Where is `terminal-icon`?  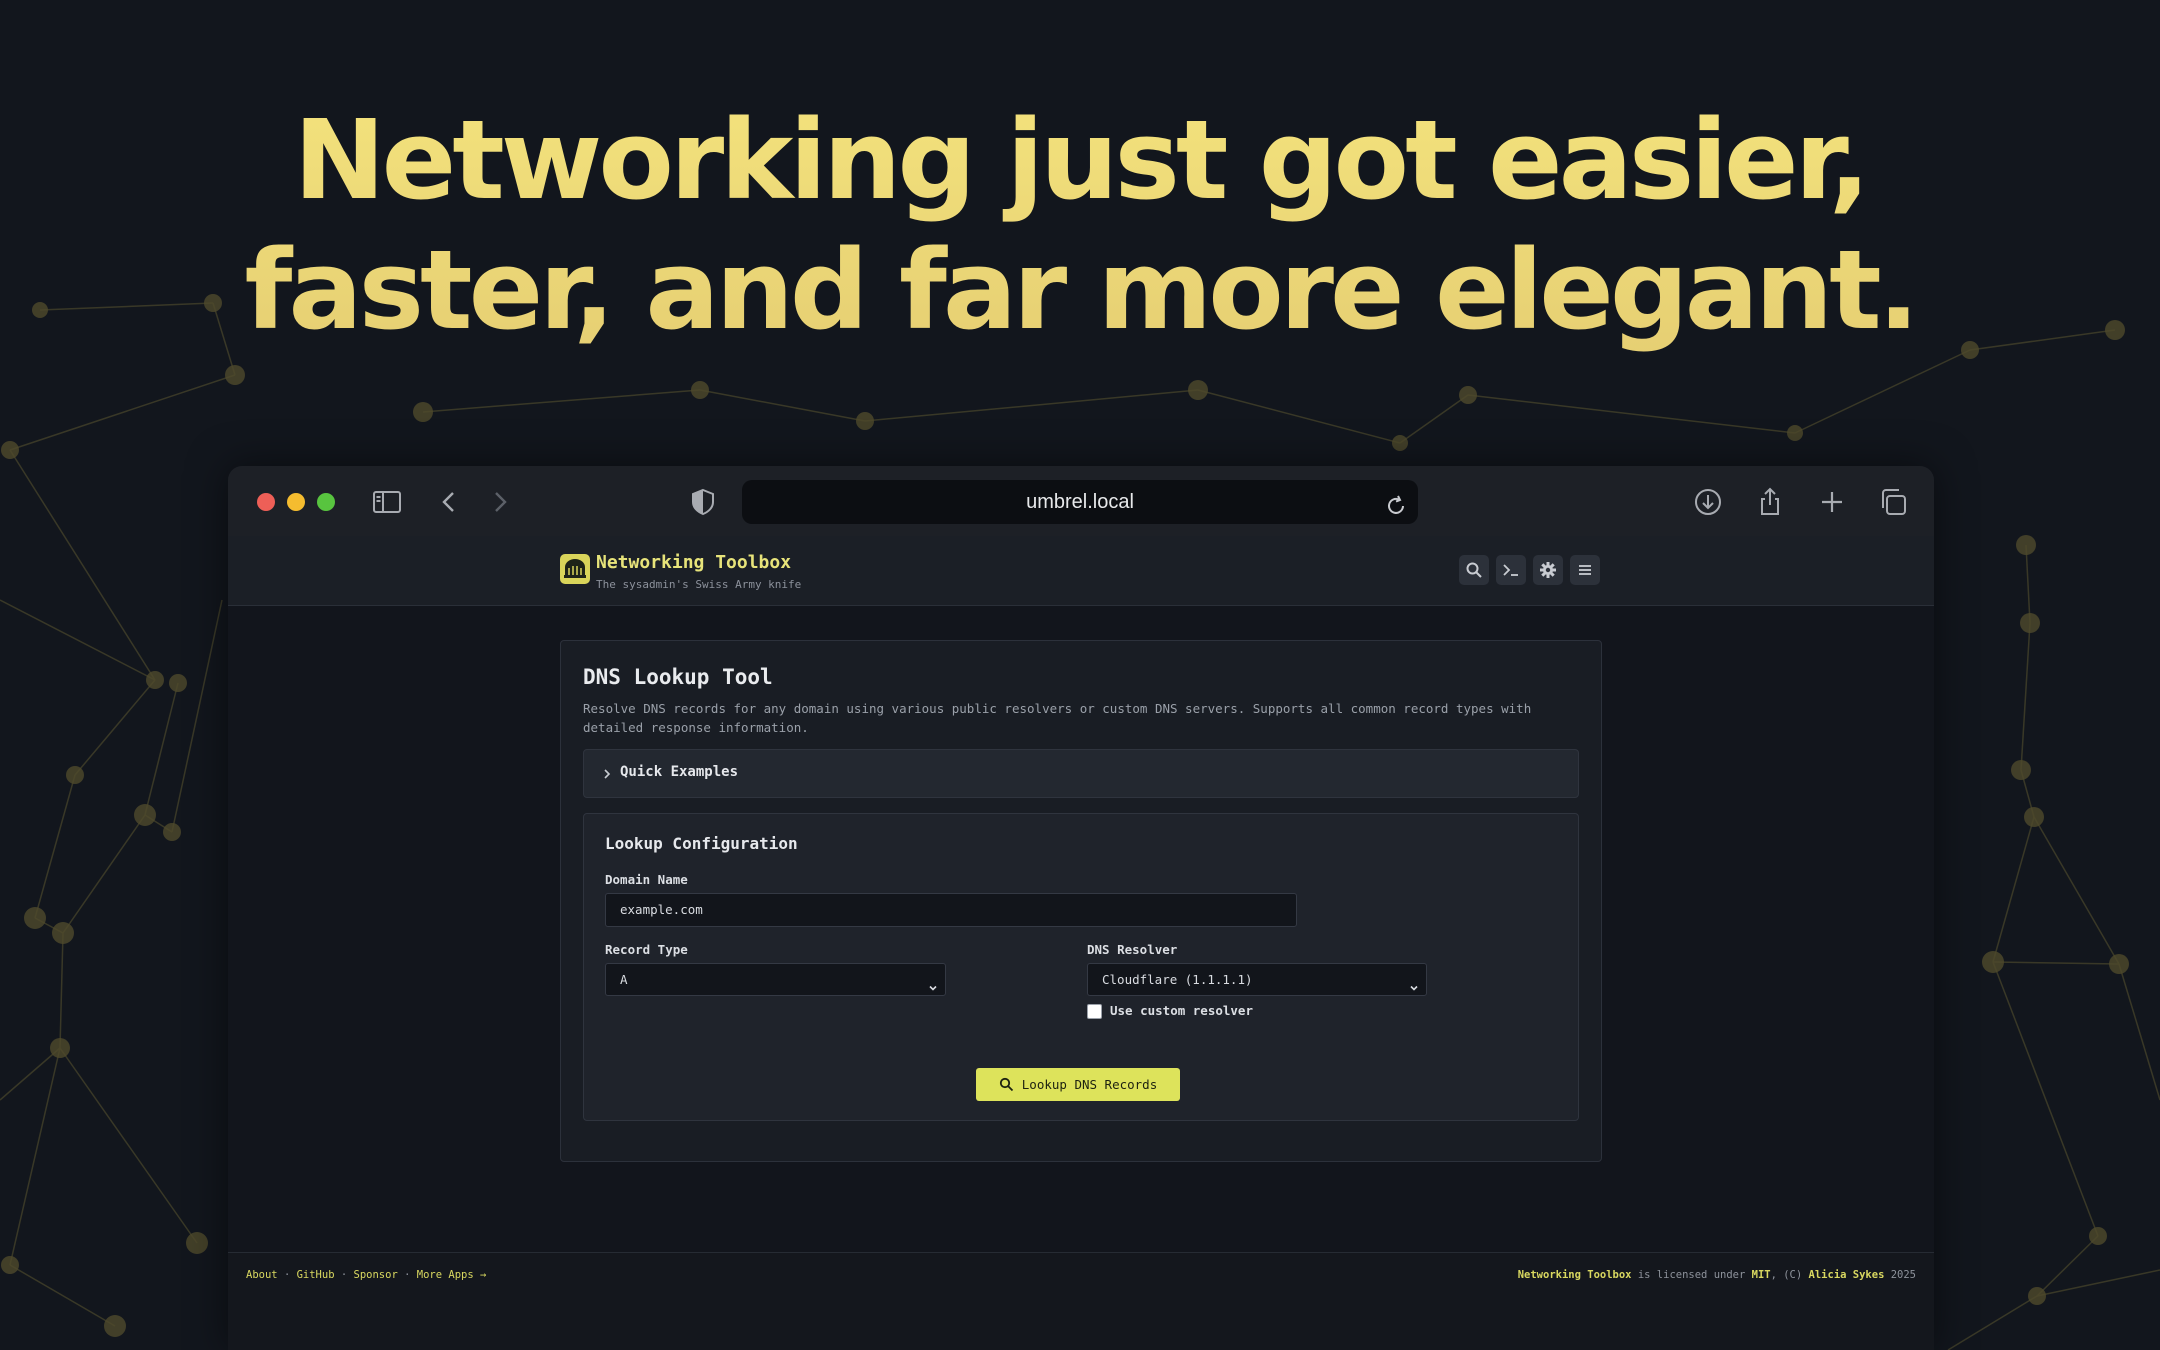 terminal-icon is located at coordinates (1510, 570).